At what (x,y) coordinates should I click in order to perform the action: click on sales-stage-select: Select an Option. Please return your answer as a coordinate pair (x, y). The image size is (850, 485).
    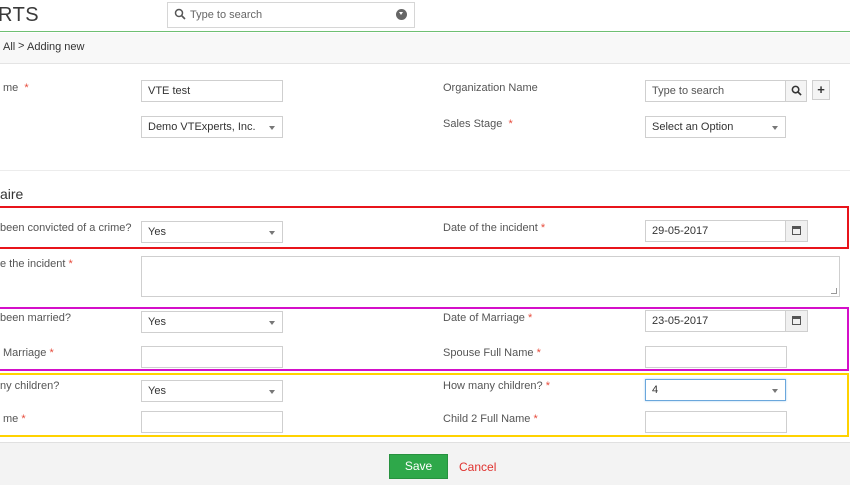
    Looking at the image, I should click on (715, 127).